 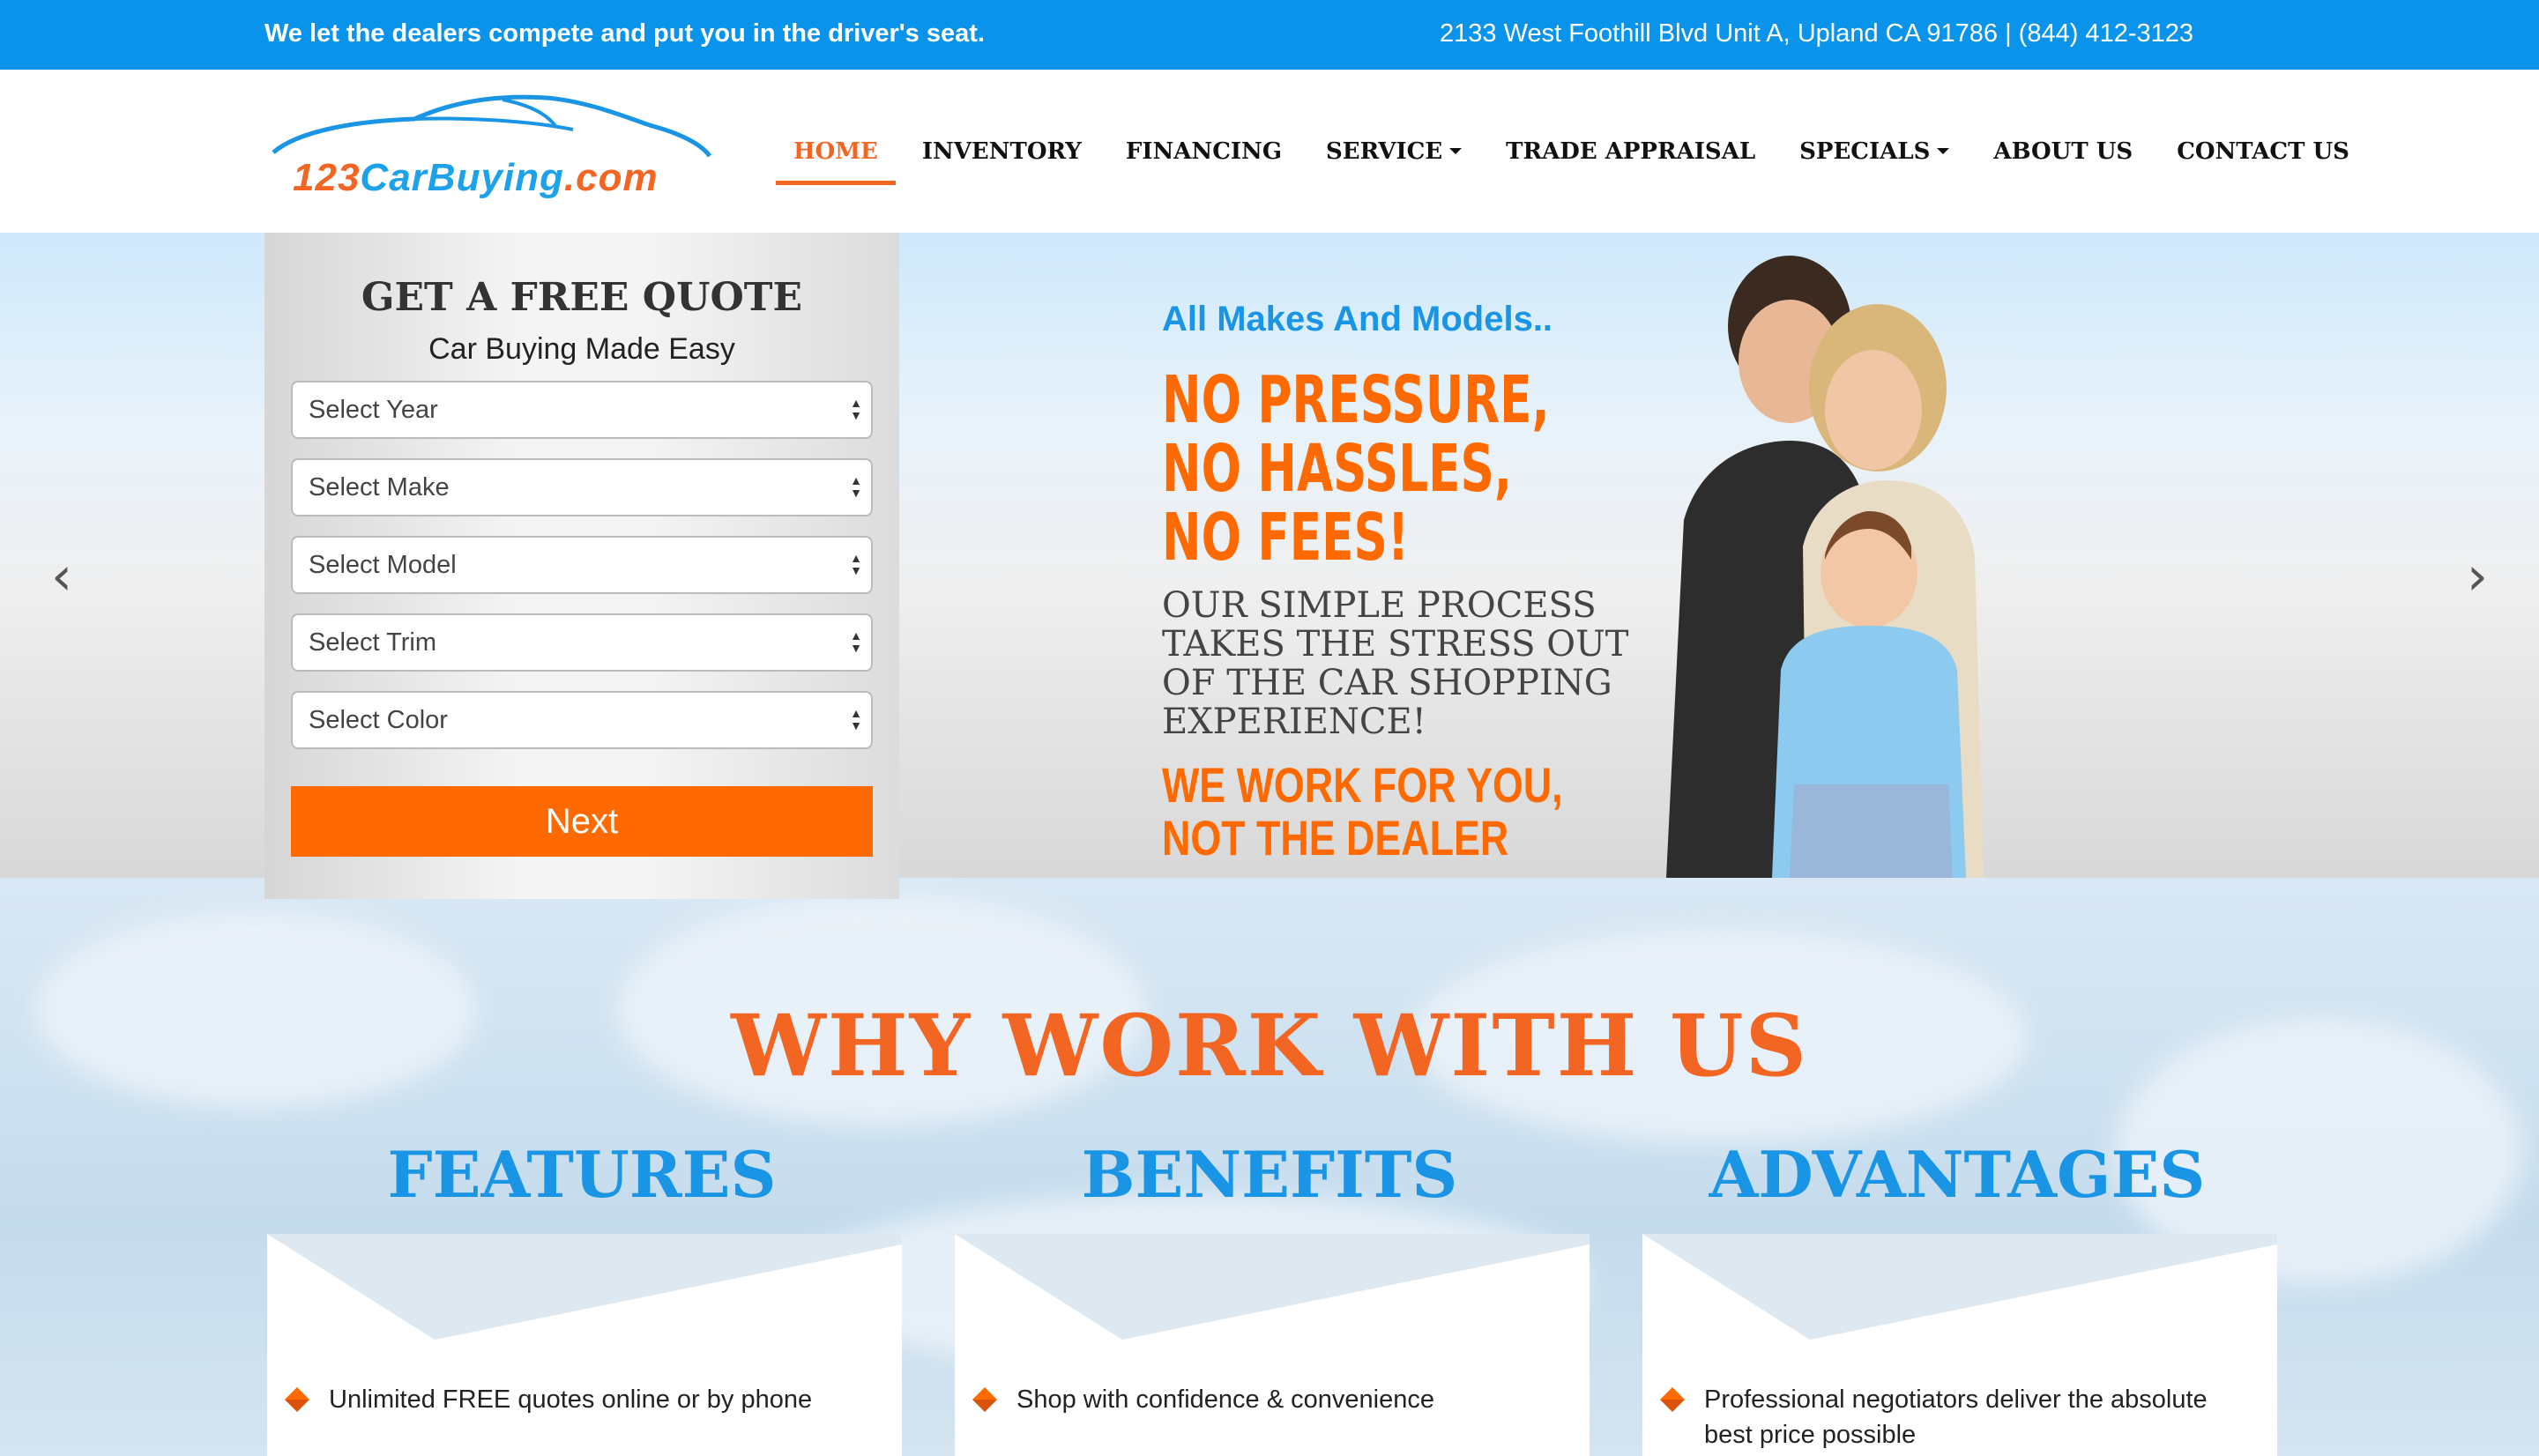 I want to click on nav-about-us: ABOUT US, so click(x=2063, y=151).